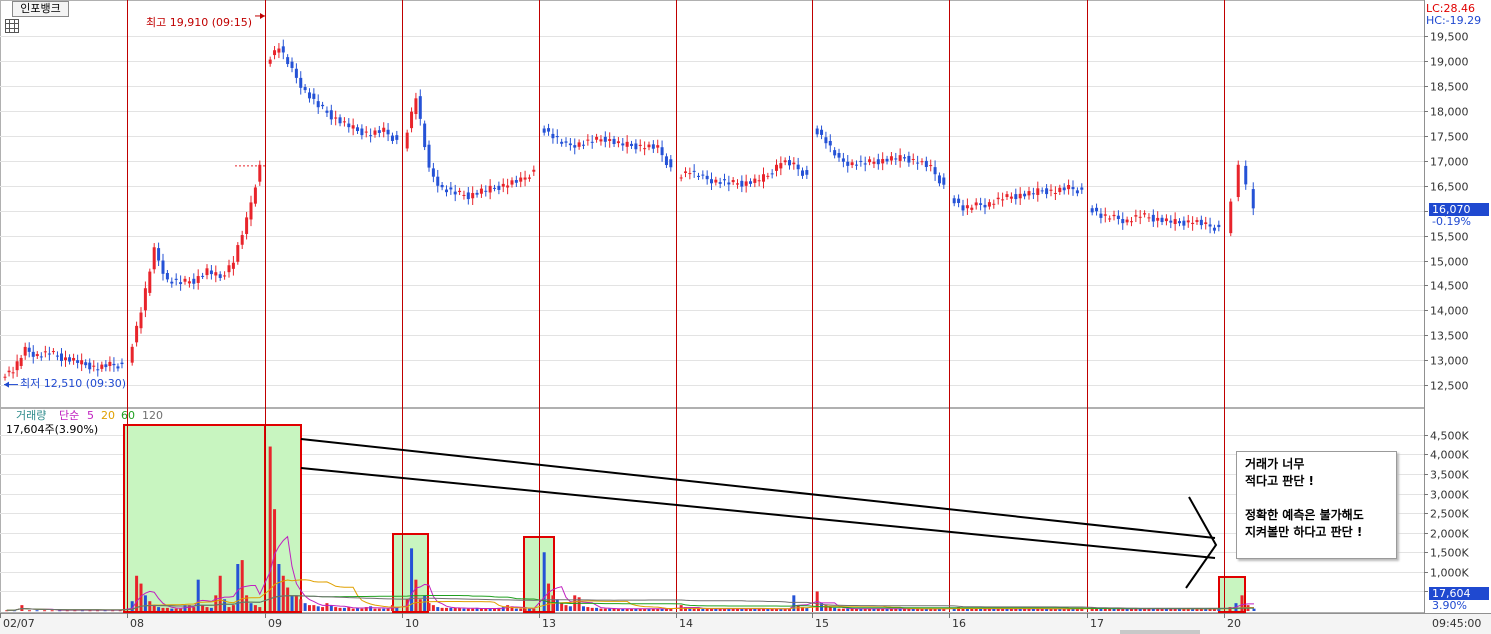  Describe the element at coordinates (128, 415) in the screenshot. I see `ma60-label: 60` at that location.